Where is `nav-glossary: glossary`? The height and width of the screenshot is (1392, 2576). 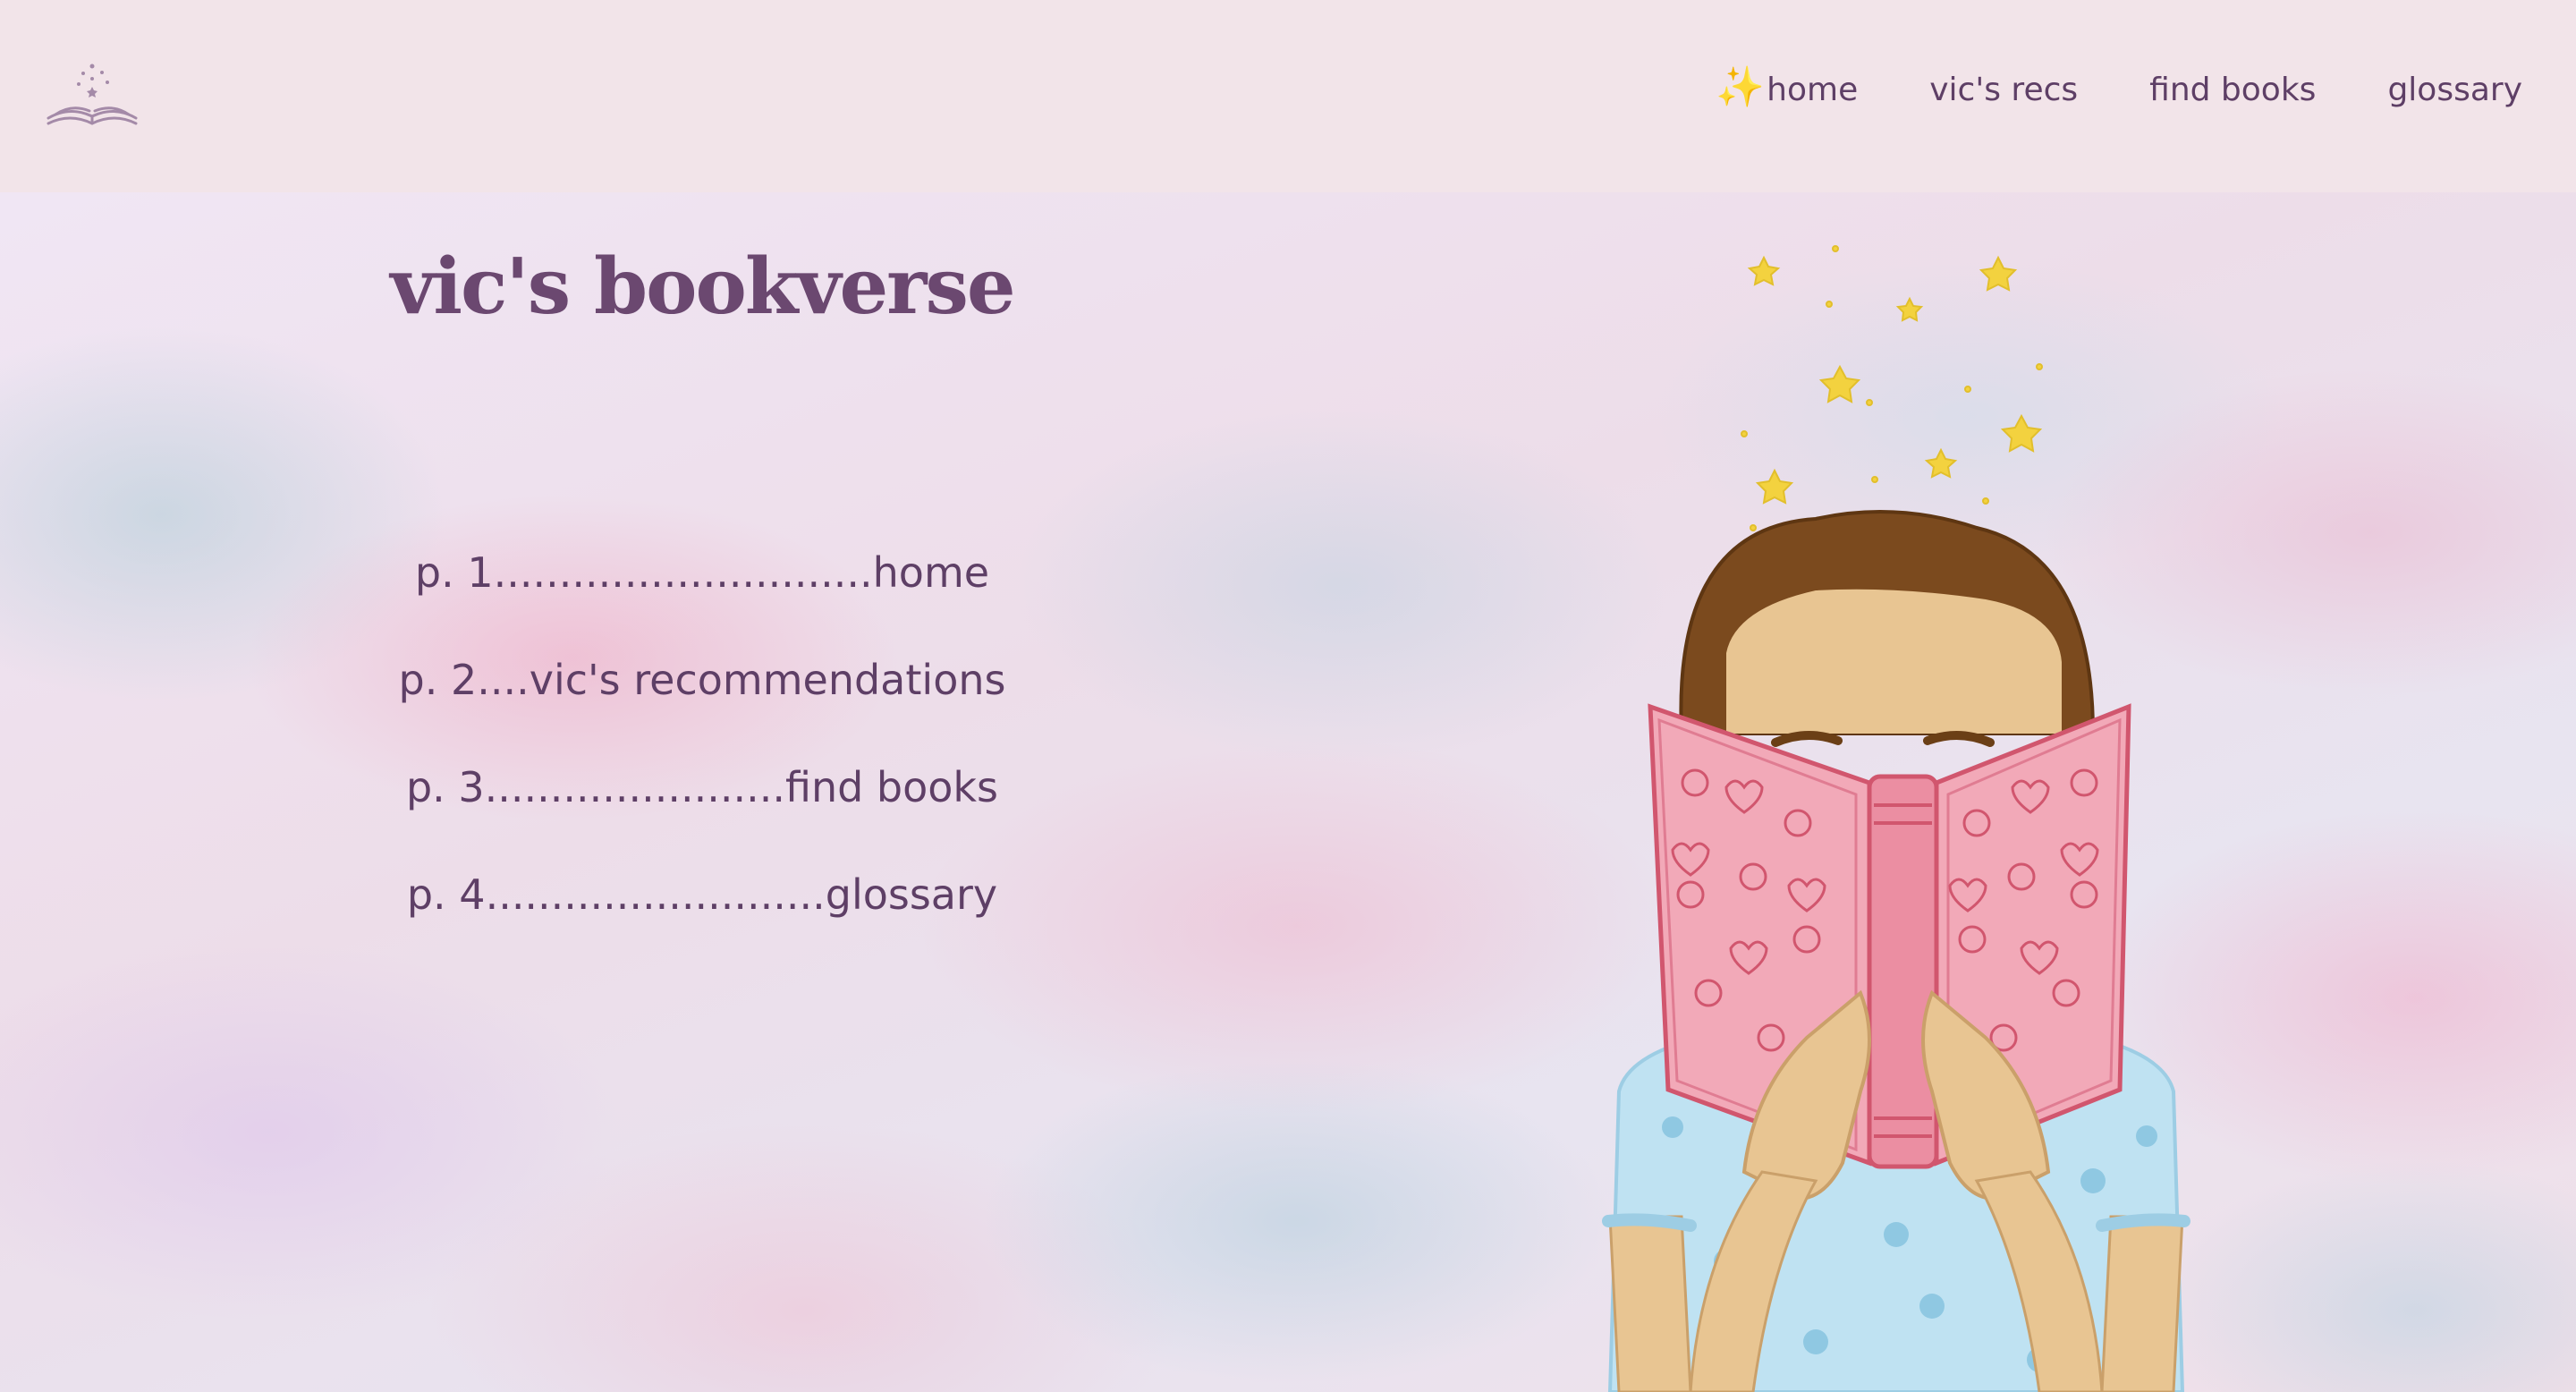
nav-glossary: glossary is located at coordinates (2454, 90).